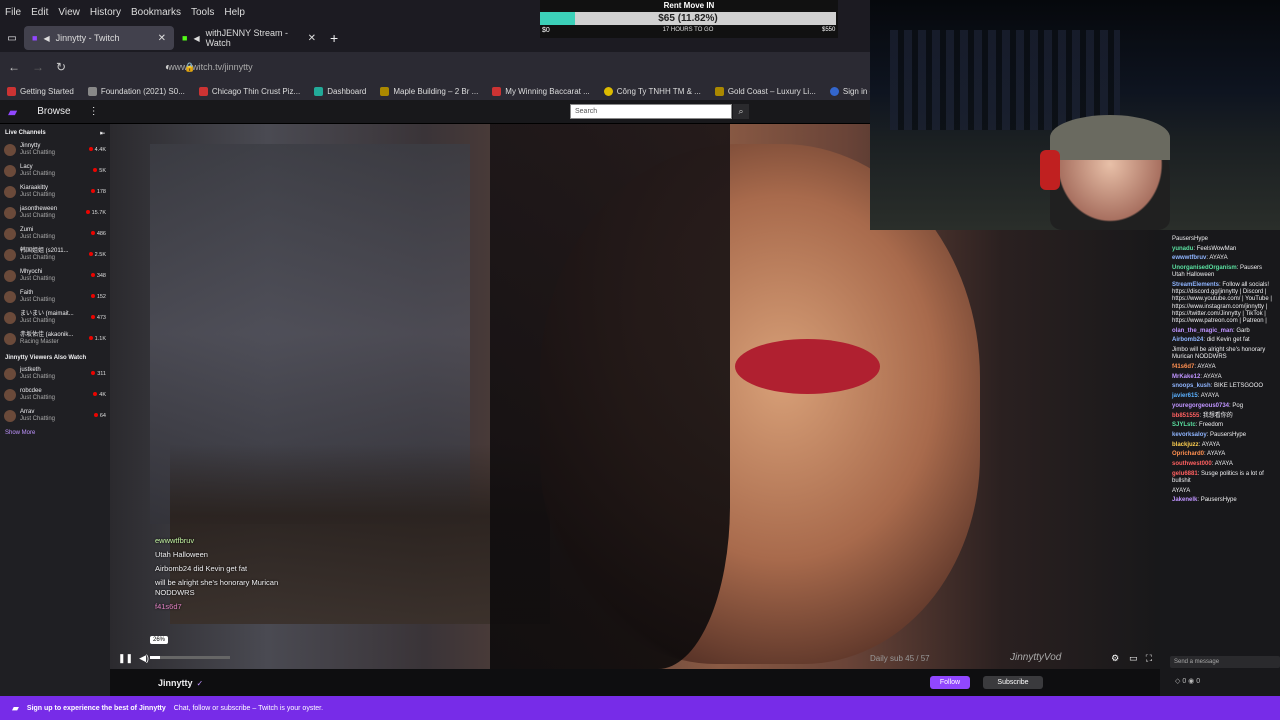 The height and width of the screenshot is (720, 1280). What do you see at coordinates (234, 12) in the screenshot?
I see `menu-help: Help` at bounding box center [234, 12].